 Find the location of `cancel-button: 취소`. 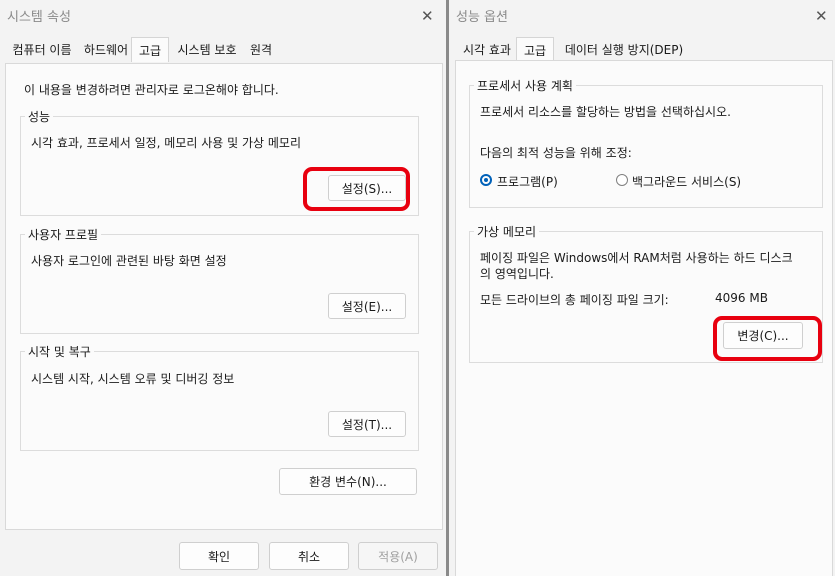

cancel-button: 취소 is located at coordinates (309, 556).